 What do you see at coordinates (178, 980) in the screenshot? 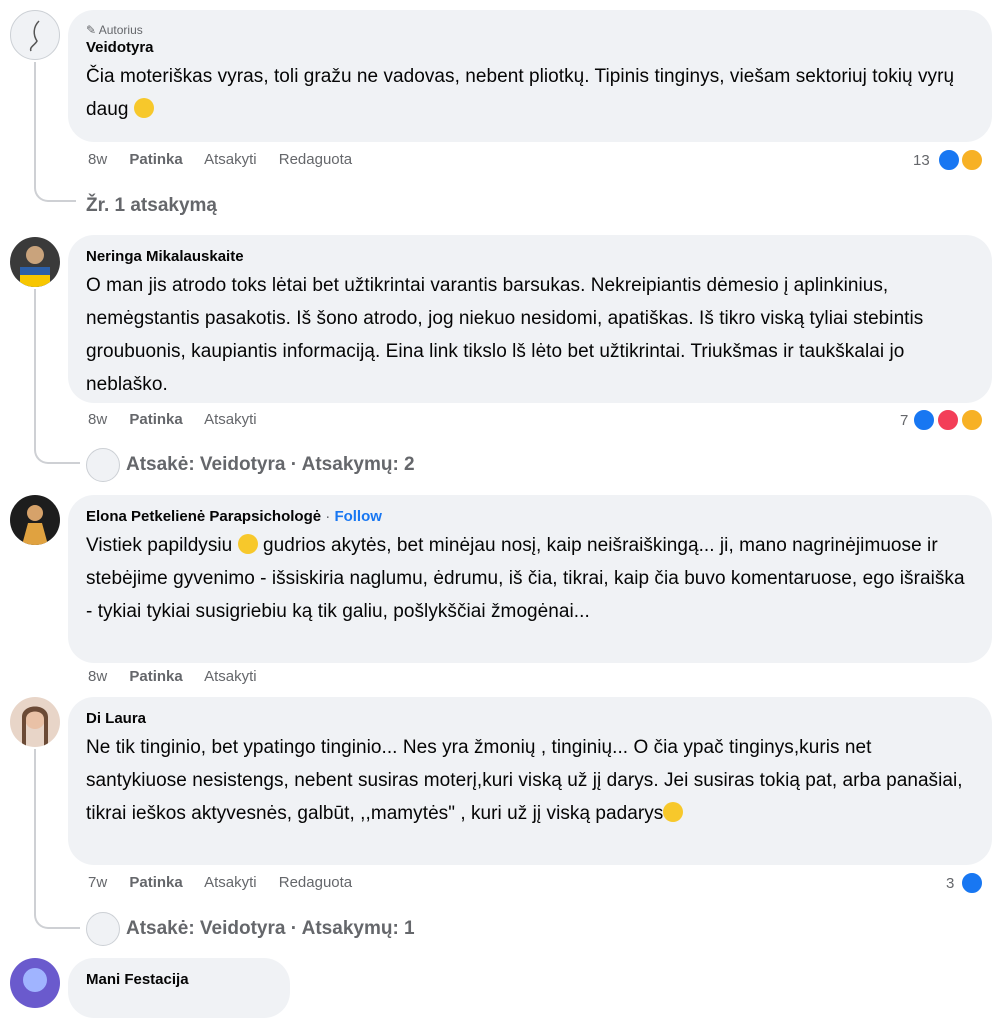
I see `comment-author: Mani Festacija` at bounding box center [178, 980].